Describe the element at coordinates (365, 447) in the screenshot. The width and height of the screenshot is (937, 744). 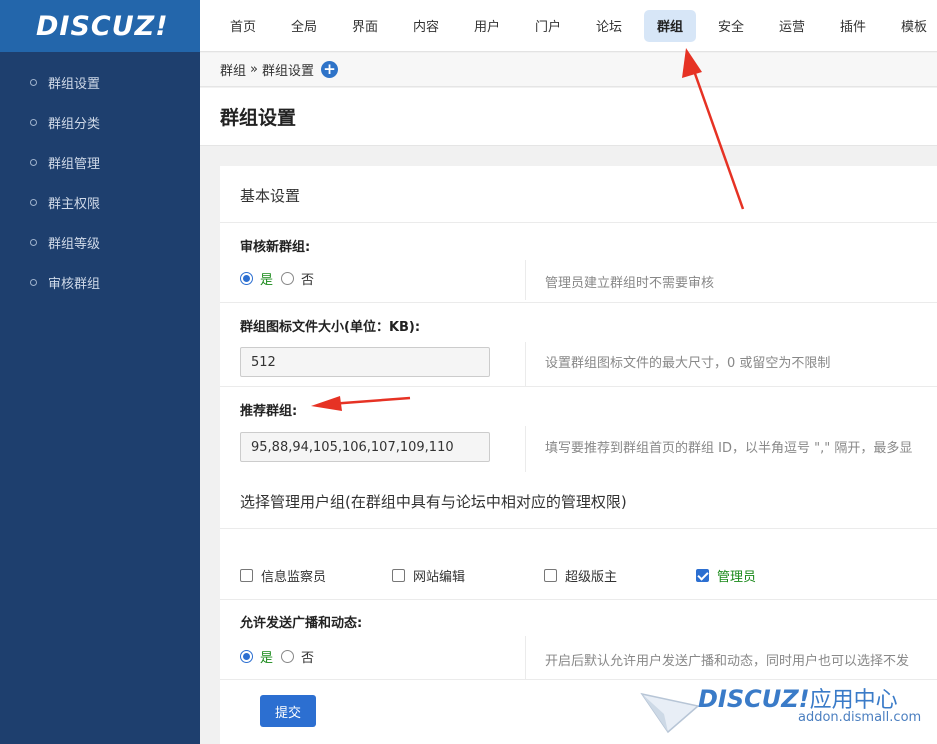
I see `recommend-input` at that location.